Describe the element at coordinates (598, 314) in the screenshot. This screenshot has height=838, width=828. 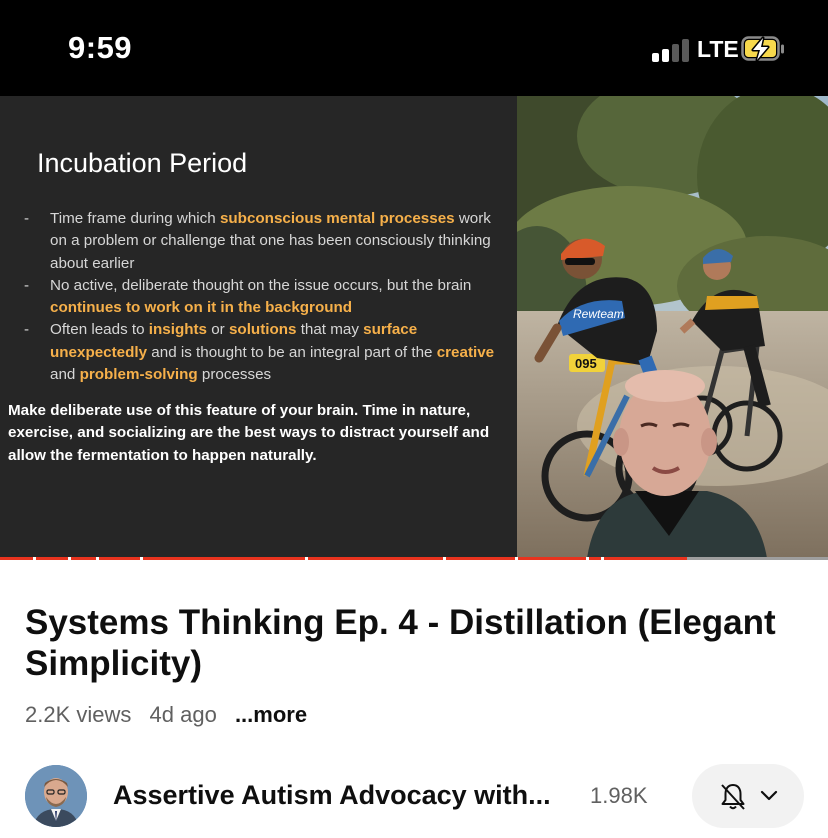
I see `jersey-text: Rewteam` at that location.